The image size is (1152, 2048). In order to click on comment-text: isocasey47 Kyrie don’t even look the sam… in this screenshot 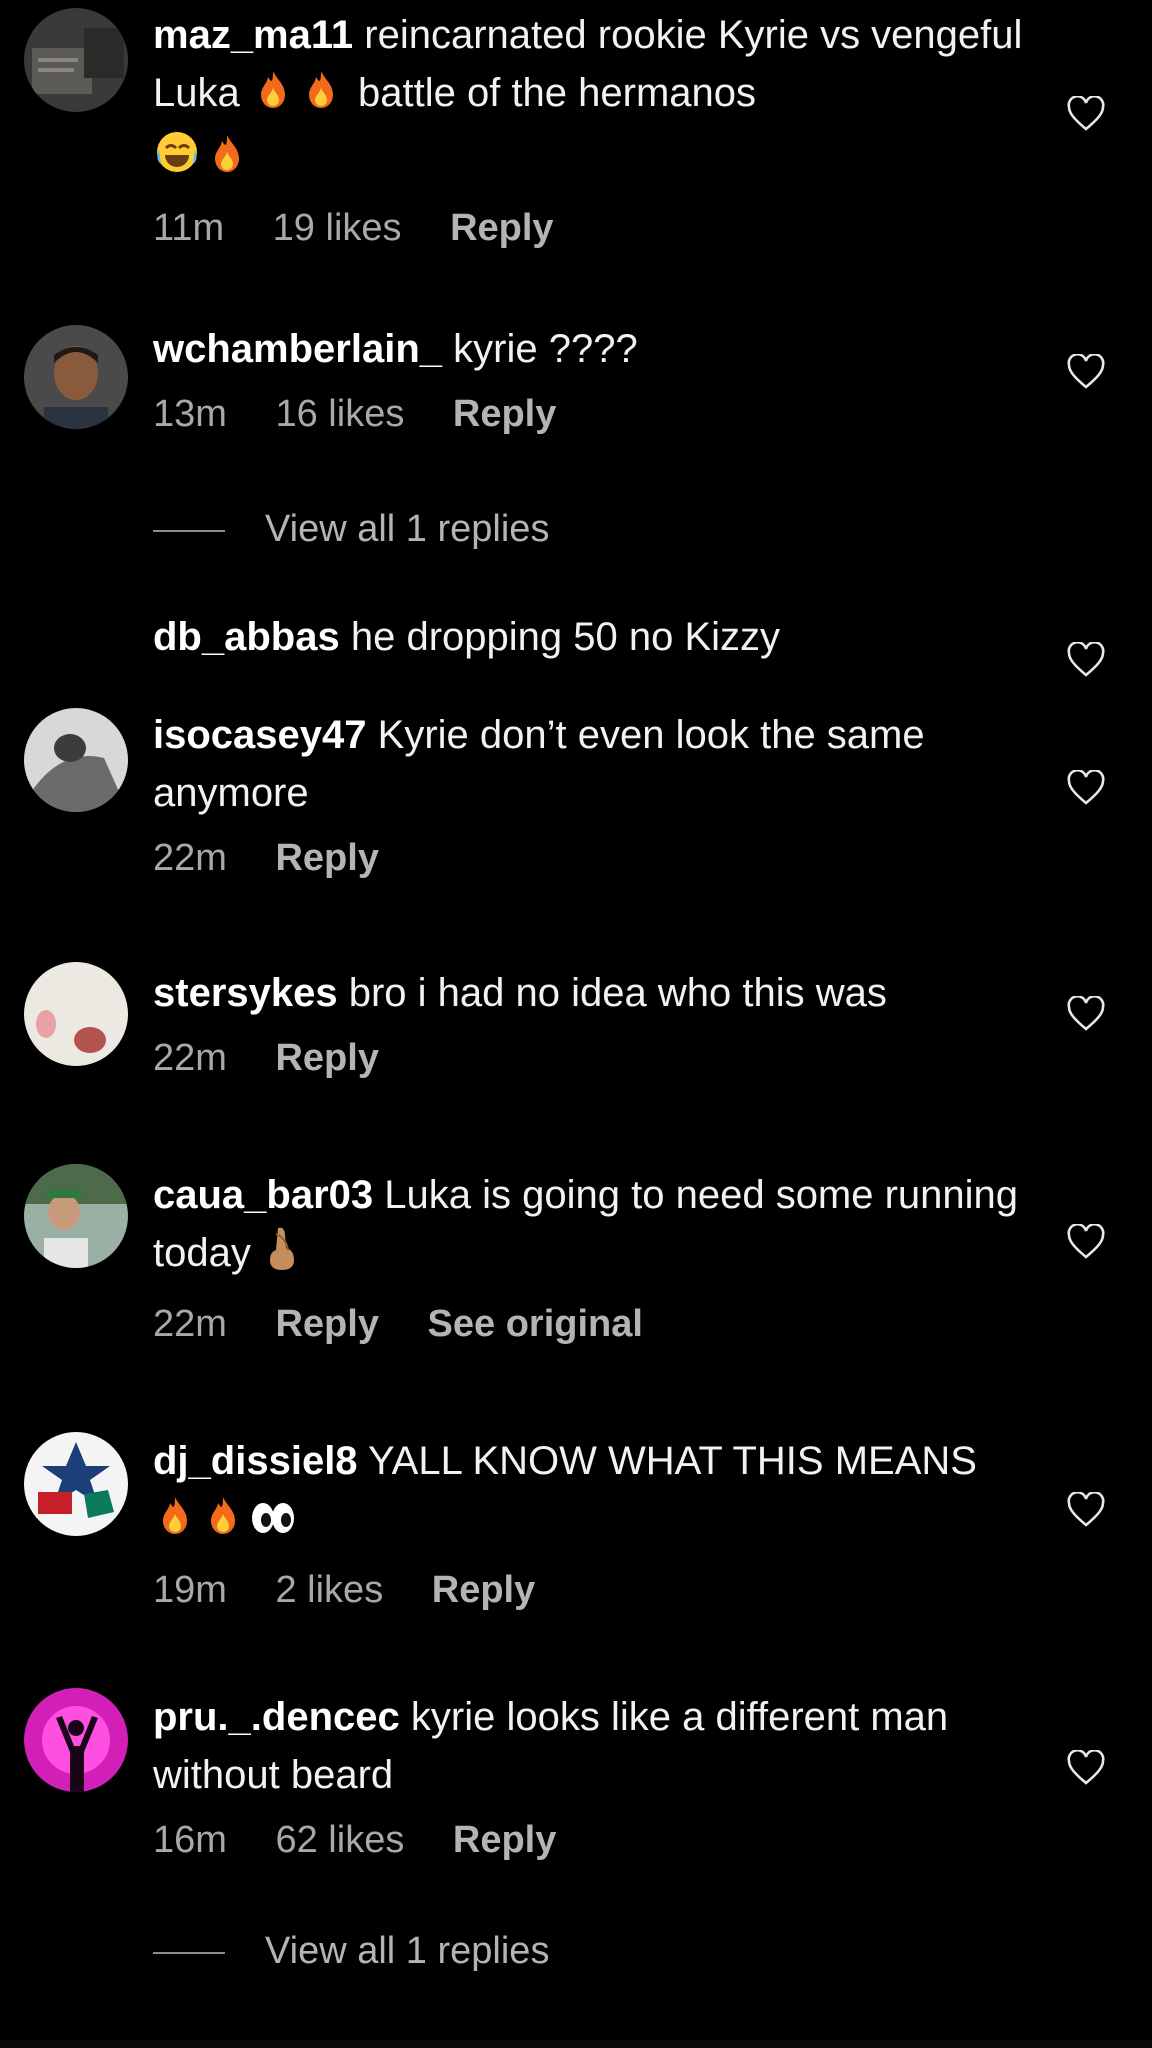, I will do `click(593, 764)`.